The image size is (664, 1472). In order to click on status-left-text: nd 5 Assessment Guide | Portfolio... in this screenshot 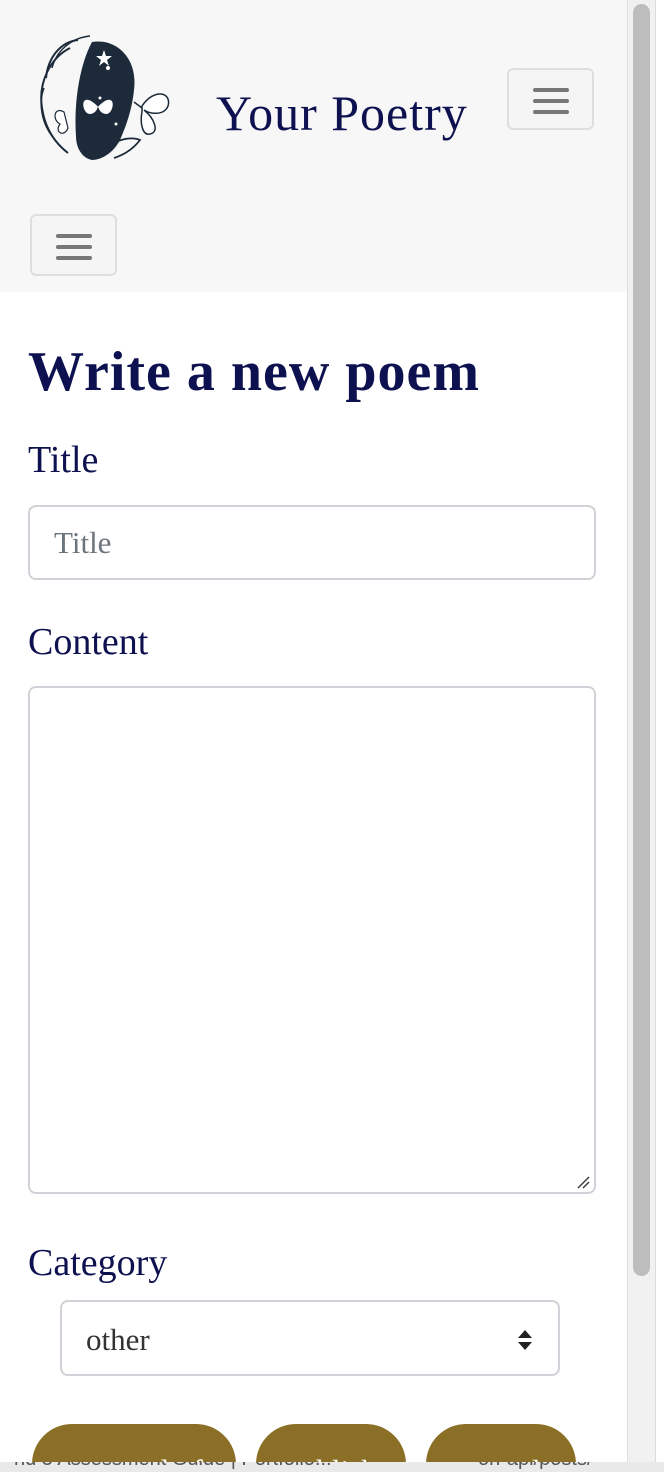, I will do `click(173, 1466)`.